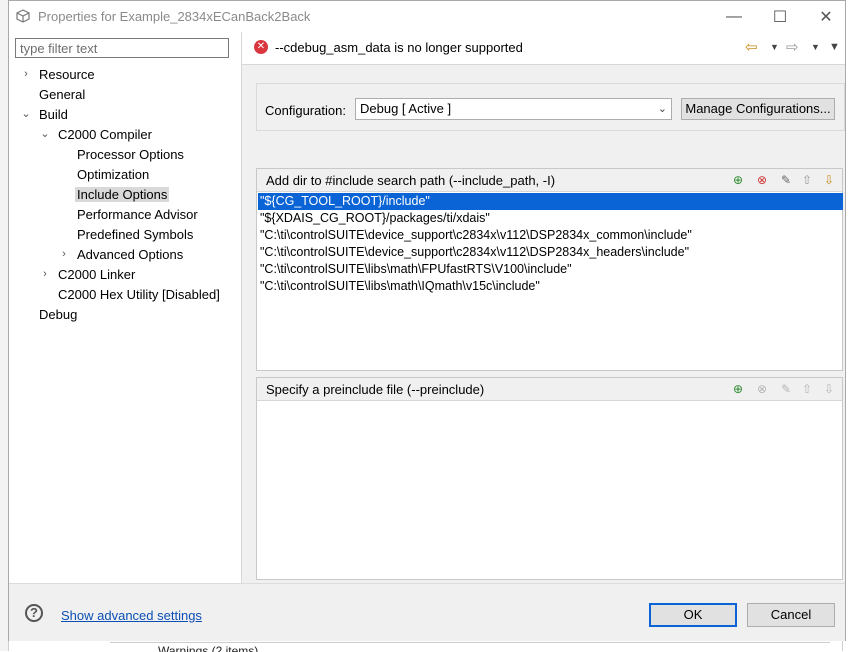 This screenshot has height=652, width=857. What do you see at coordinates (62, 94) in the screenshot?
I see `tree-item-general: General` at bounding box center [62, 94].